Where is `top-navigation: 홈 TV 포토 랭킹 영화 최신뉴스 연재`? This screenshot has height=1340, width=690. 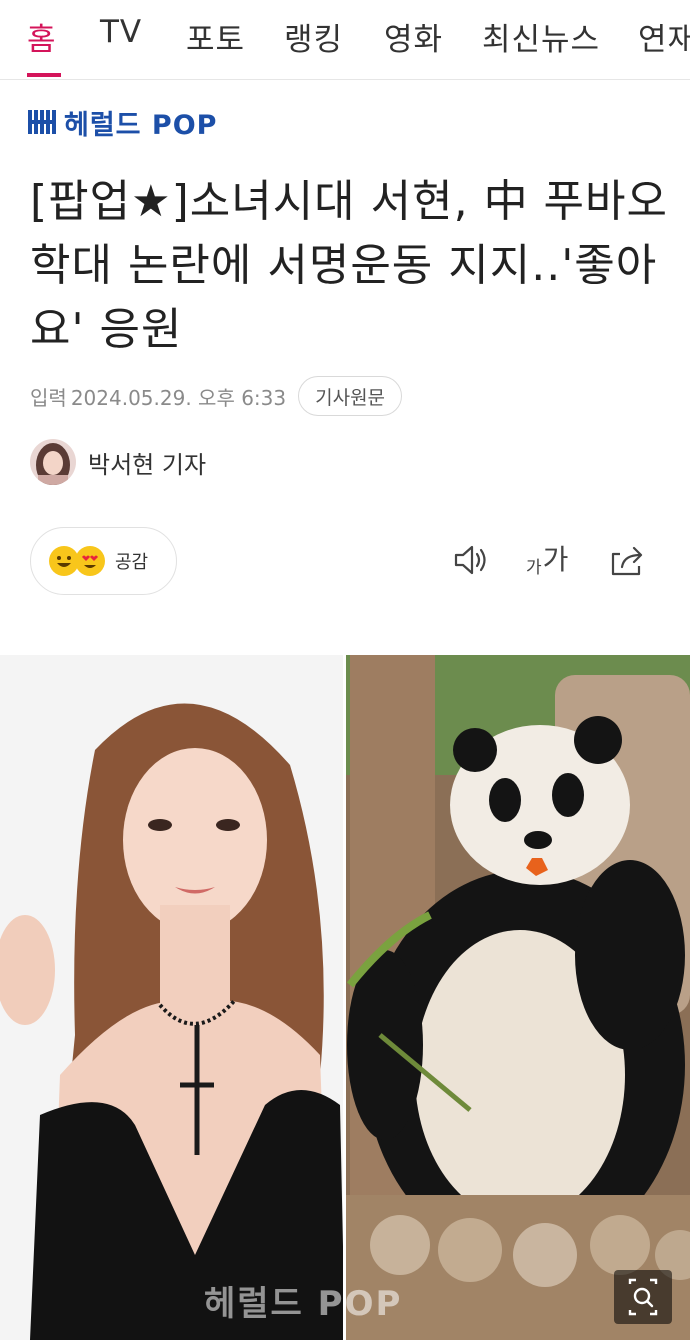
top-navigation: 홈 TV 포토 랭킹 영화 최신뉴스 연재 is located at coordinates (345, 40).